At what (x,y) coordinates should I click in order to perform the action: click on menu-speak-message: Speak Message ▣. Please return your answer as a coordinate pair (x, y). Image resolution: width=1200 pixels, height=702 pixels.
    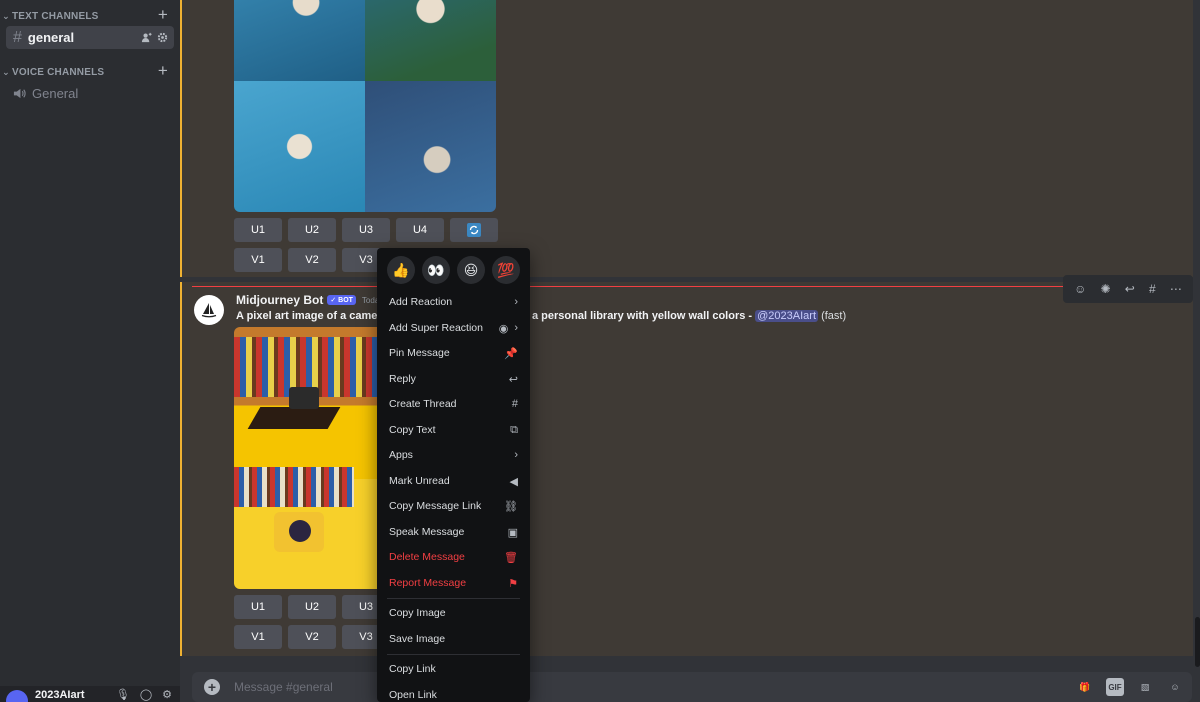
    Looking at the image, I should click on (453, 532).